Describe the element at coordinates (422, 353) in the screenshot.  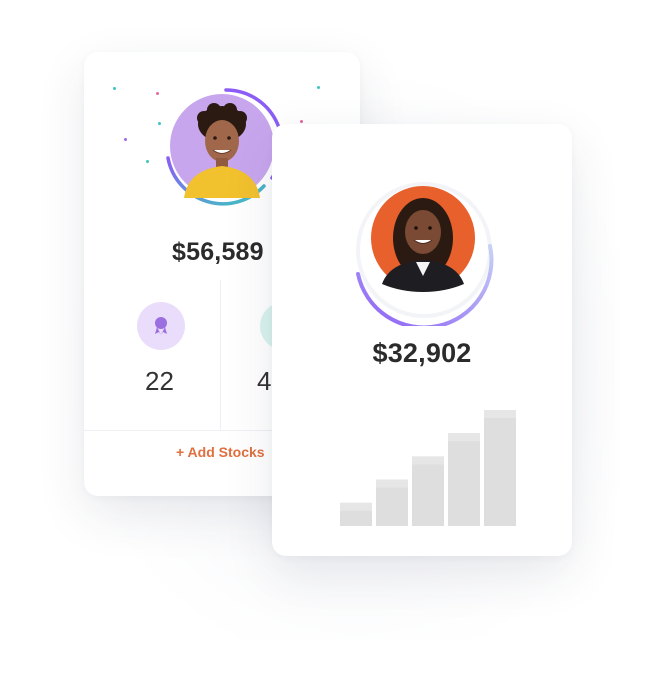
I see `portfolio-amount: $32,902` at that location.